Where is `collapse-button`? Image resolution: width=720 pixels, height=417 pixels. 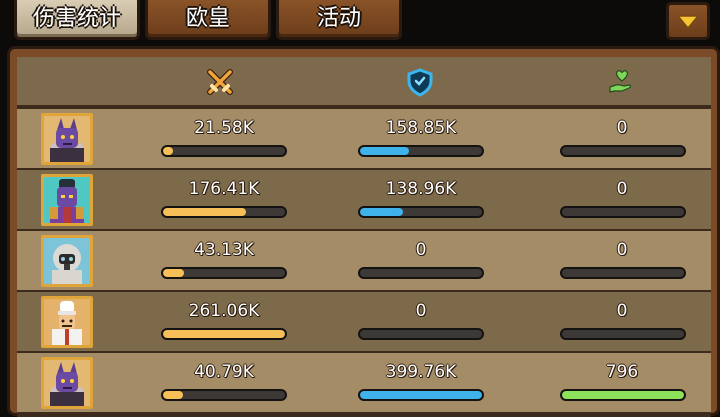 collapse-button is located at coordinates (688, 21).